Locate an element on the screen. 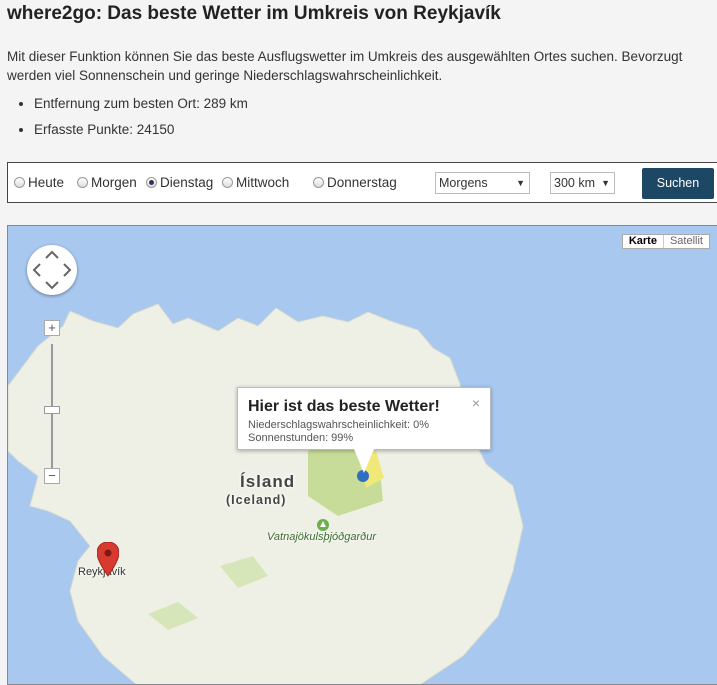 This screenshot has width=717, height=685. radio-label: Heute is located at coordinates (46, 182).